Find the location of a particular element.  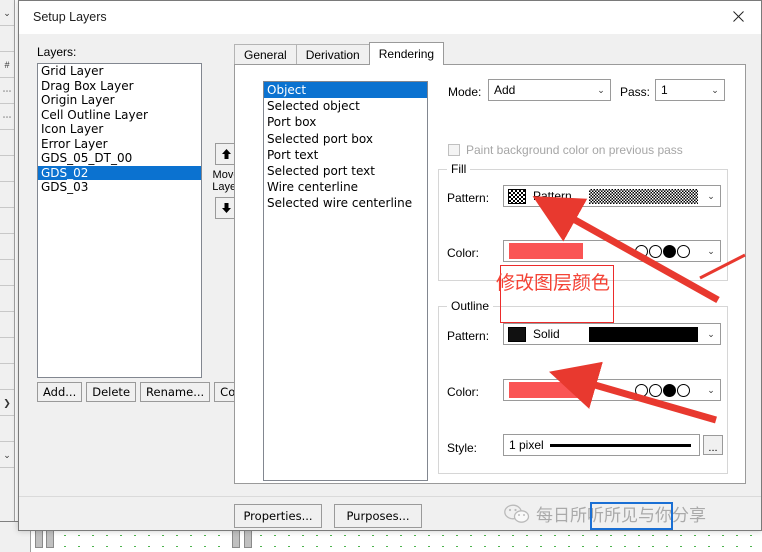

fill-group-title: Fill is located at coordinates (459, 169).